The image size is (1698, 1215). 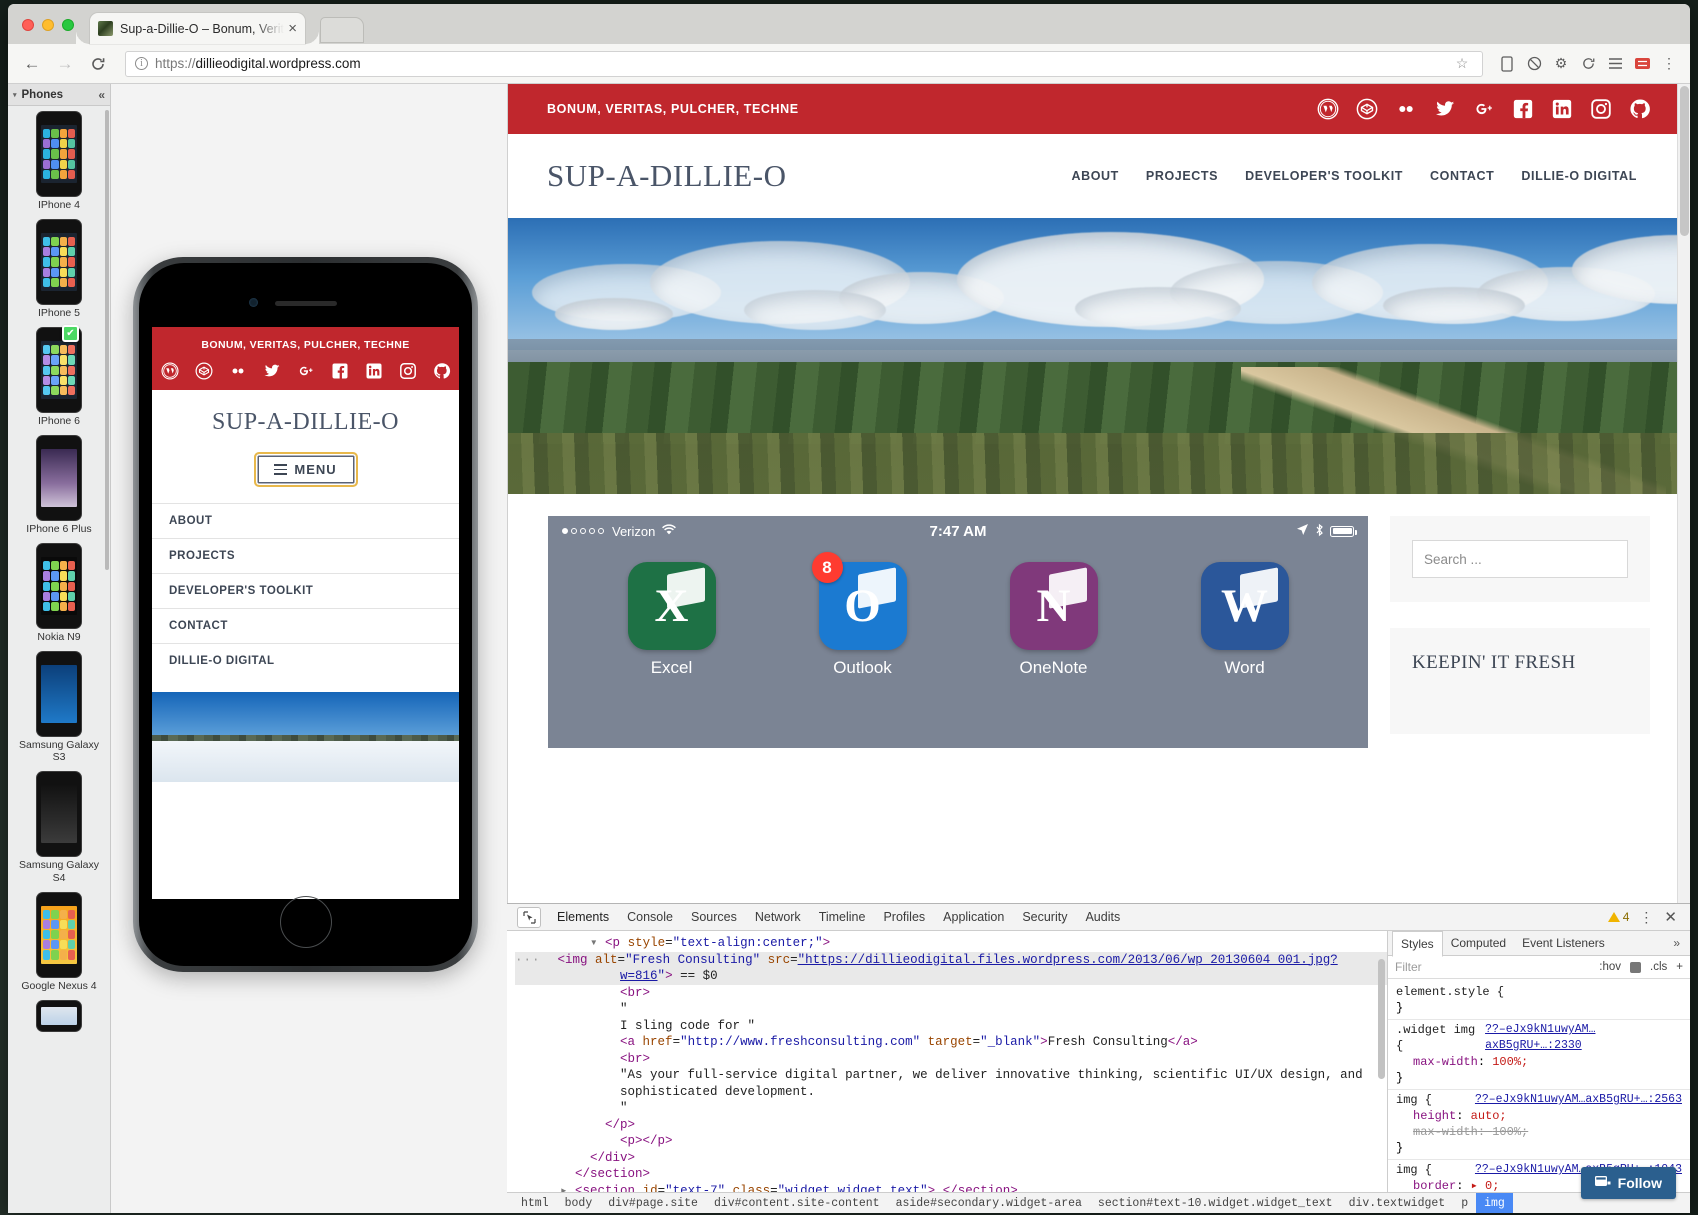 What do you see at coordinates (1578, 1100) in the screenshot?
I see `style-origin-link: ??–eJx9kN1uwyAM…axB5gRU+…:2563` at bounding box center [1578, 1100].